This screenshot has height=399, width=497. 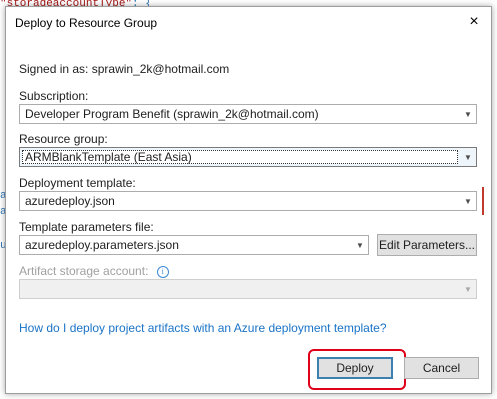 I want to click on subscription-label: Subscription:, so click(x=54, y=96).